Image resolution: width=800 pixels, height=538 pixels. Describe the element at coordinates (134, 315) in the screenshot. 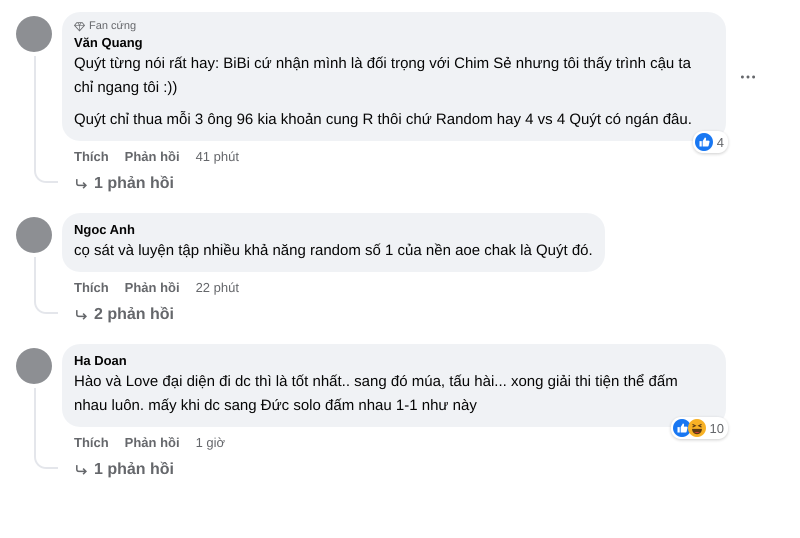

I see `view-replies-link: 2 phản hồi` at that location.